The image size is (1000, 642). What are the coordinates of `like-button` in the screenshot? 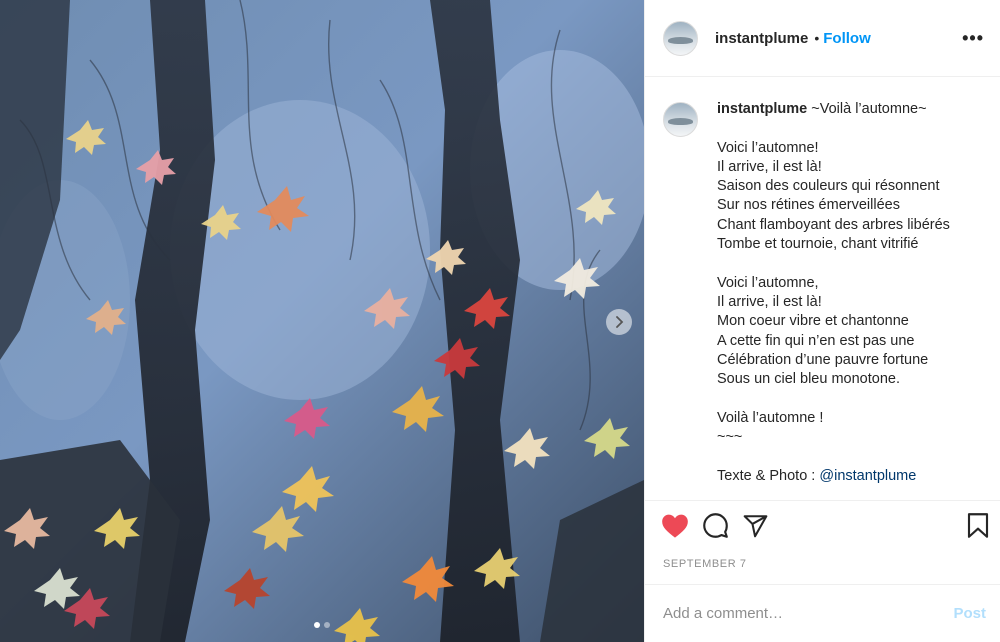 It's located at (675, 526).